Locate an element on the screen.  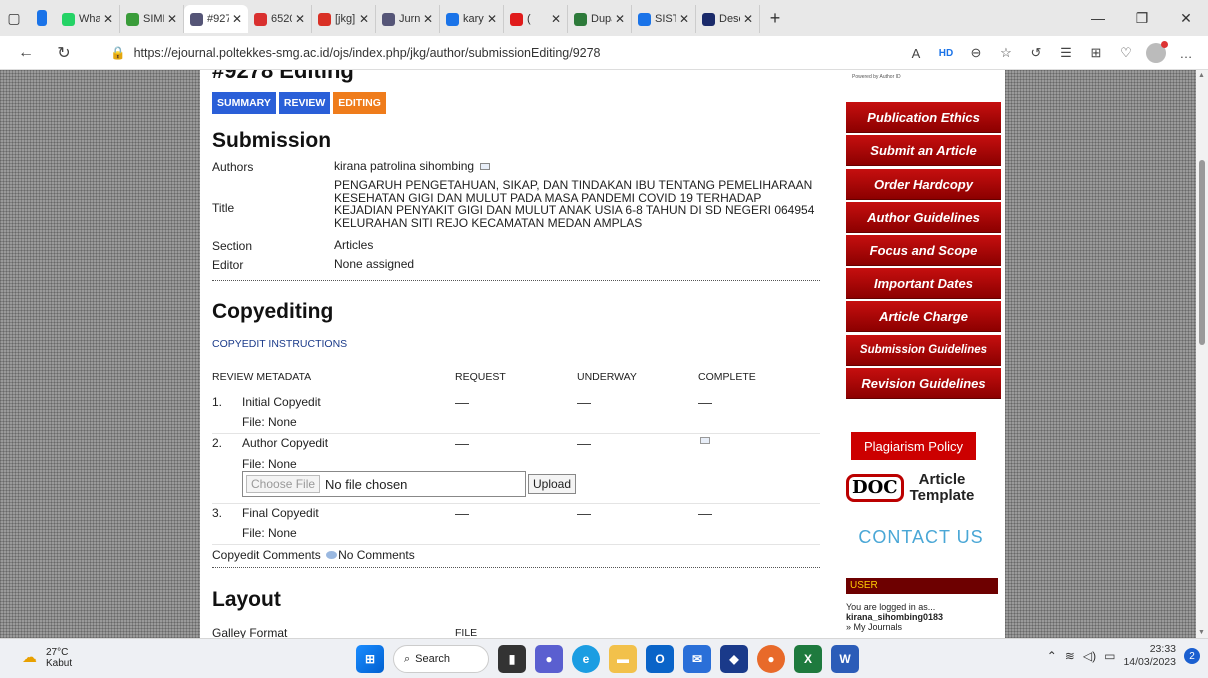
task-view-icon: ▮ is located at coordinates (512, 659).